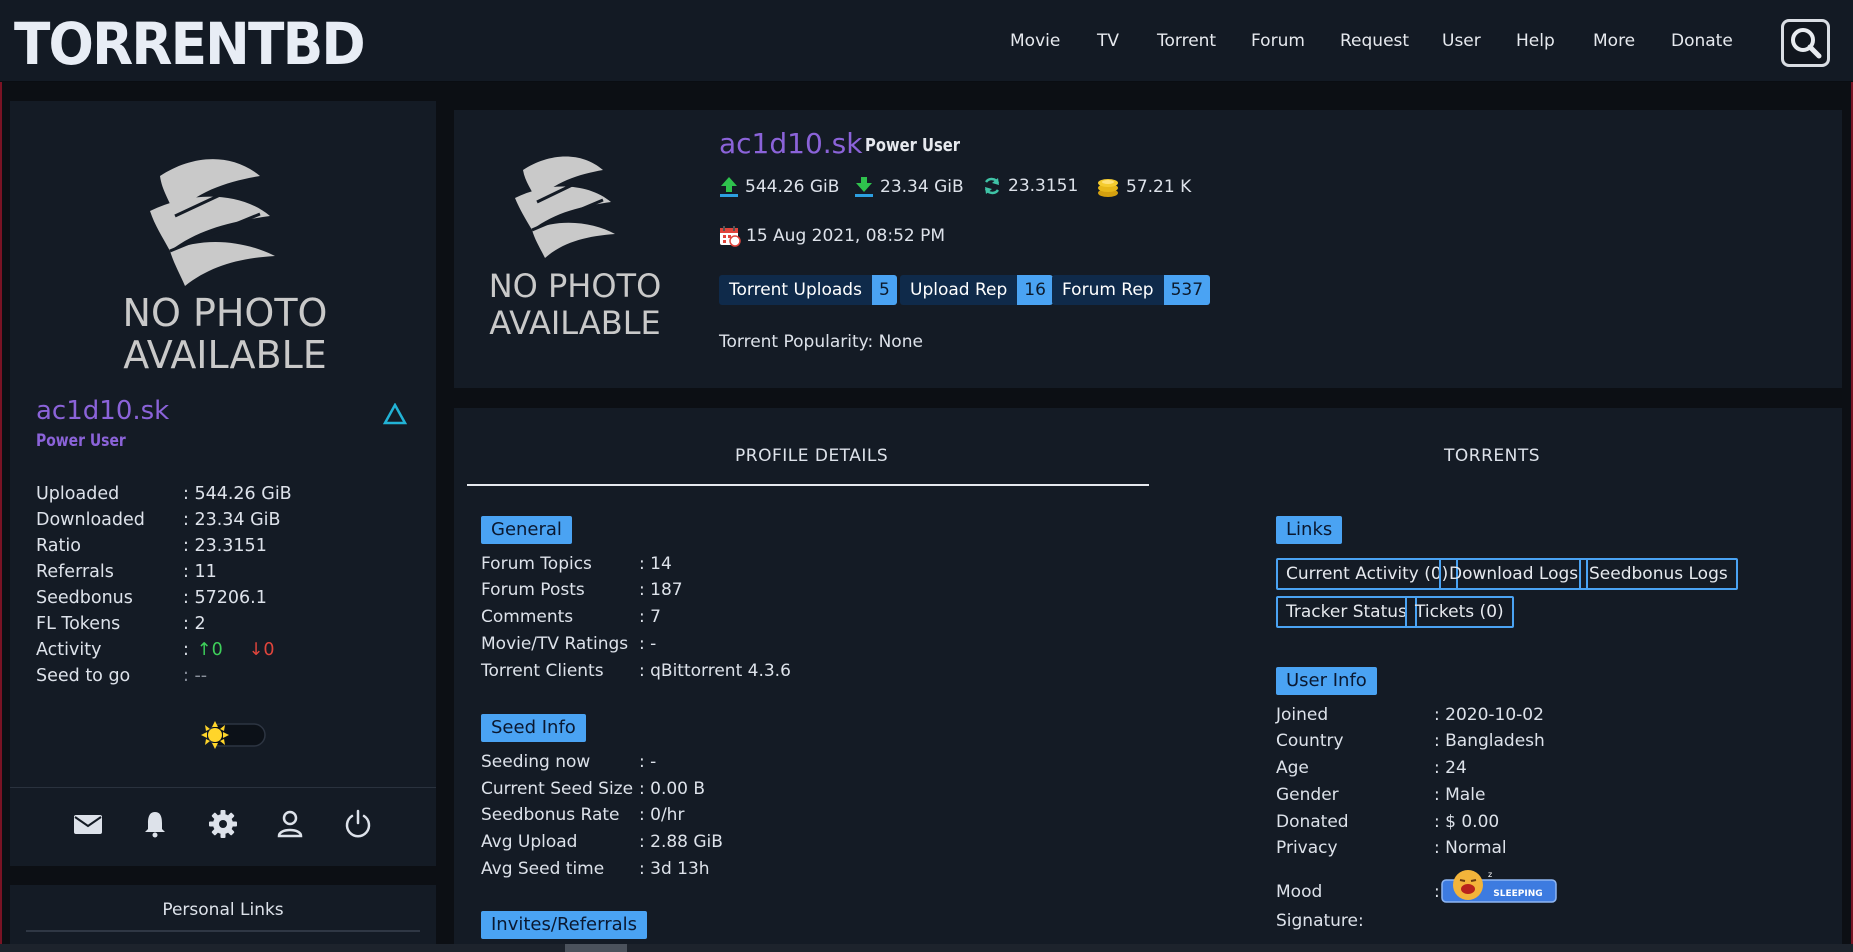 The image size is (1853, 952). I want to click on row-key: Donated, so click(1312, 822).